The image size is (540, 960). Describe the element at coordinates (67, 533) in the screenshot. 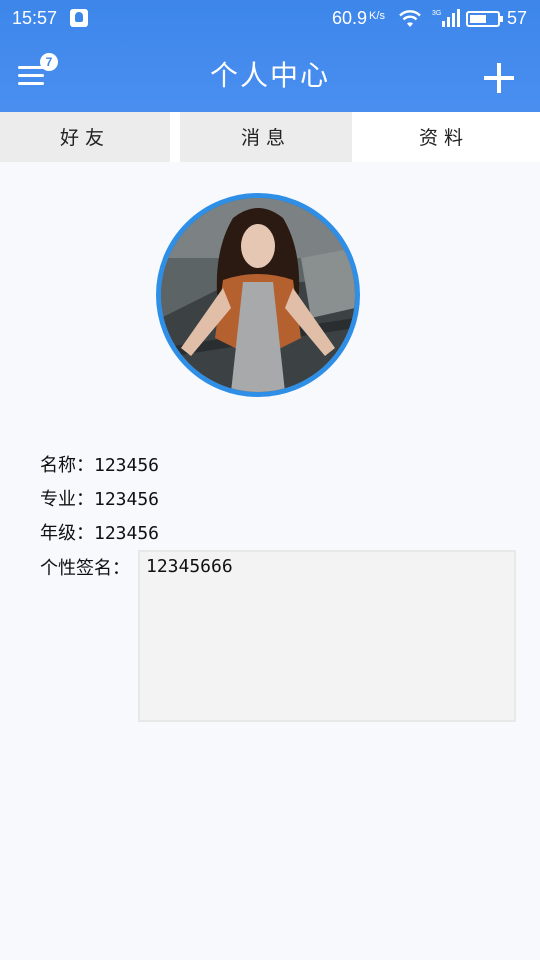

I see `grade-label: 年级：` at that location.